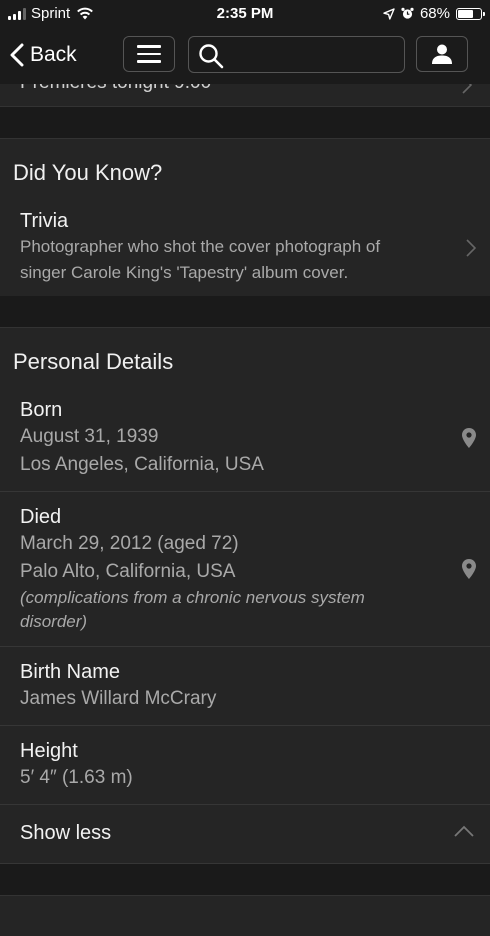  What do you see at coordinates (245, 916) in the screenshot?
I see `next-section` at bounding box center [245, 916].